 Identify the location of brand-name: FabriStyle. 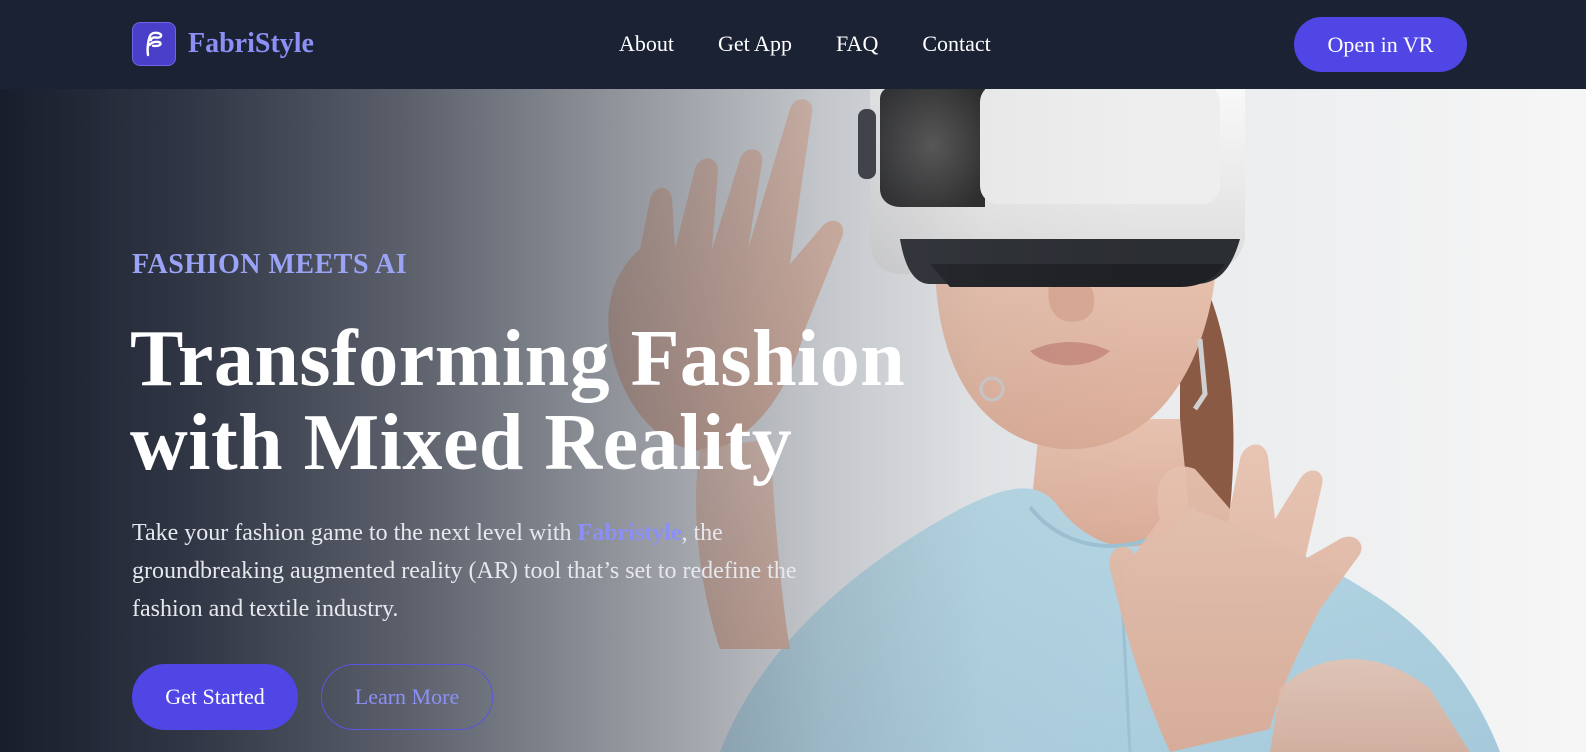
(251, 43).